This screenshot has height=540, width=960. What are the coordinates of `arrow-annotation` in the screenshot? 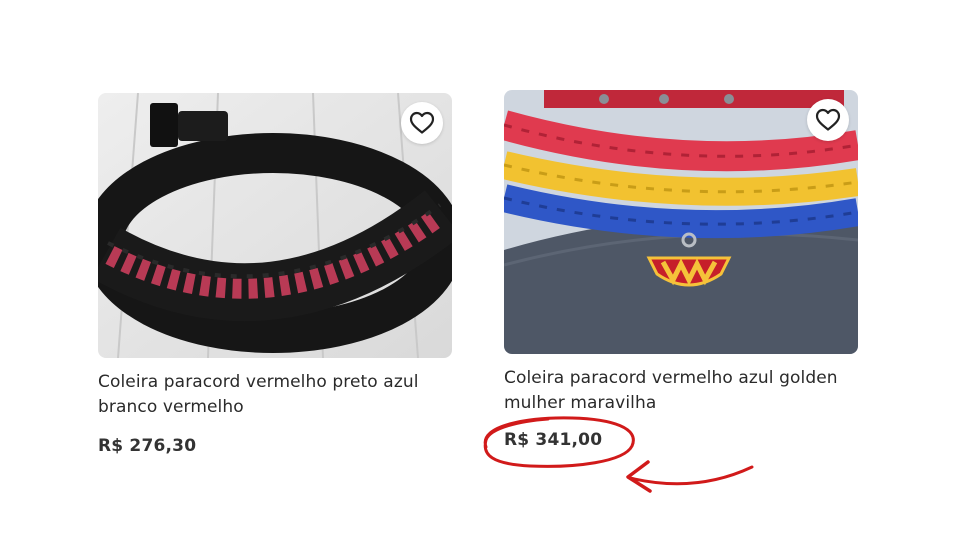 It's located at (691, 475).